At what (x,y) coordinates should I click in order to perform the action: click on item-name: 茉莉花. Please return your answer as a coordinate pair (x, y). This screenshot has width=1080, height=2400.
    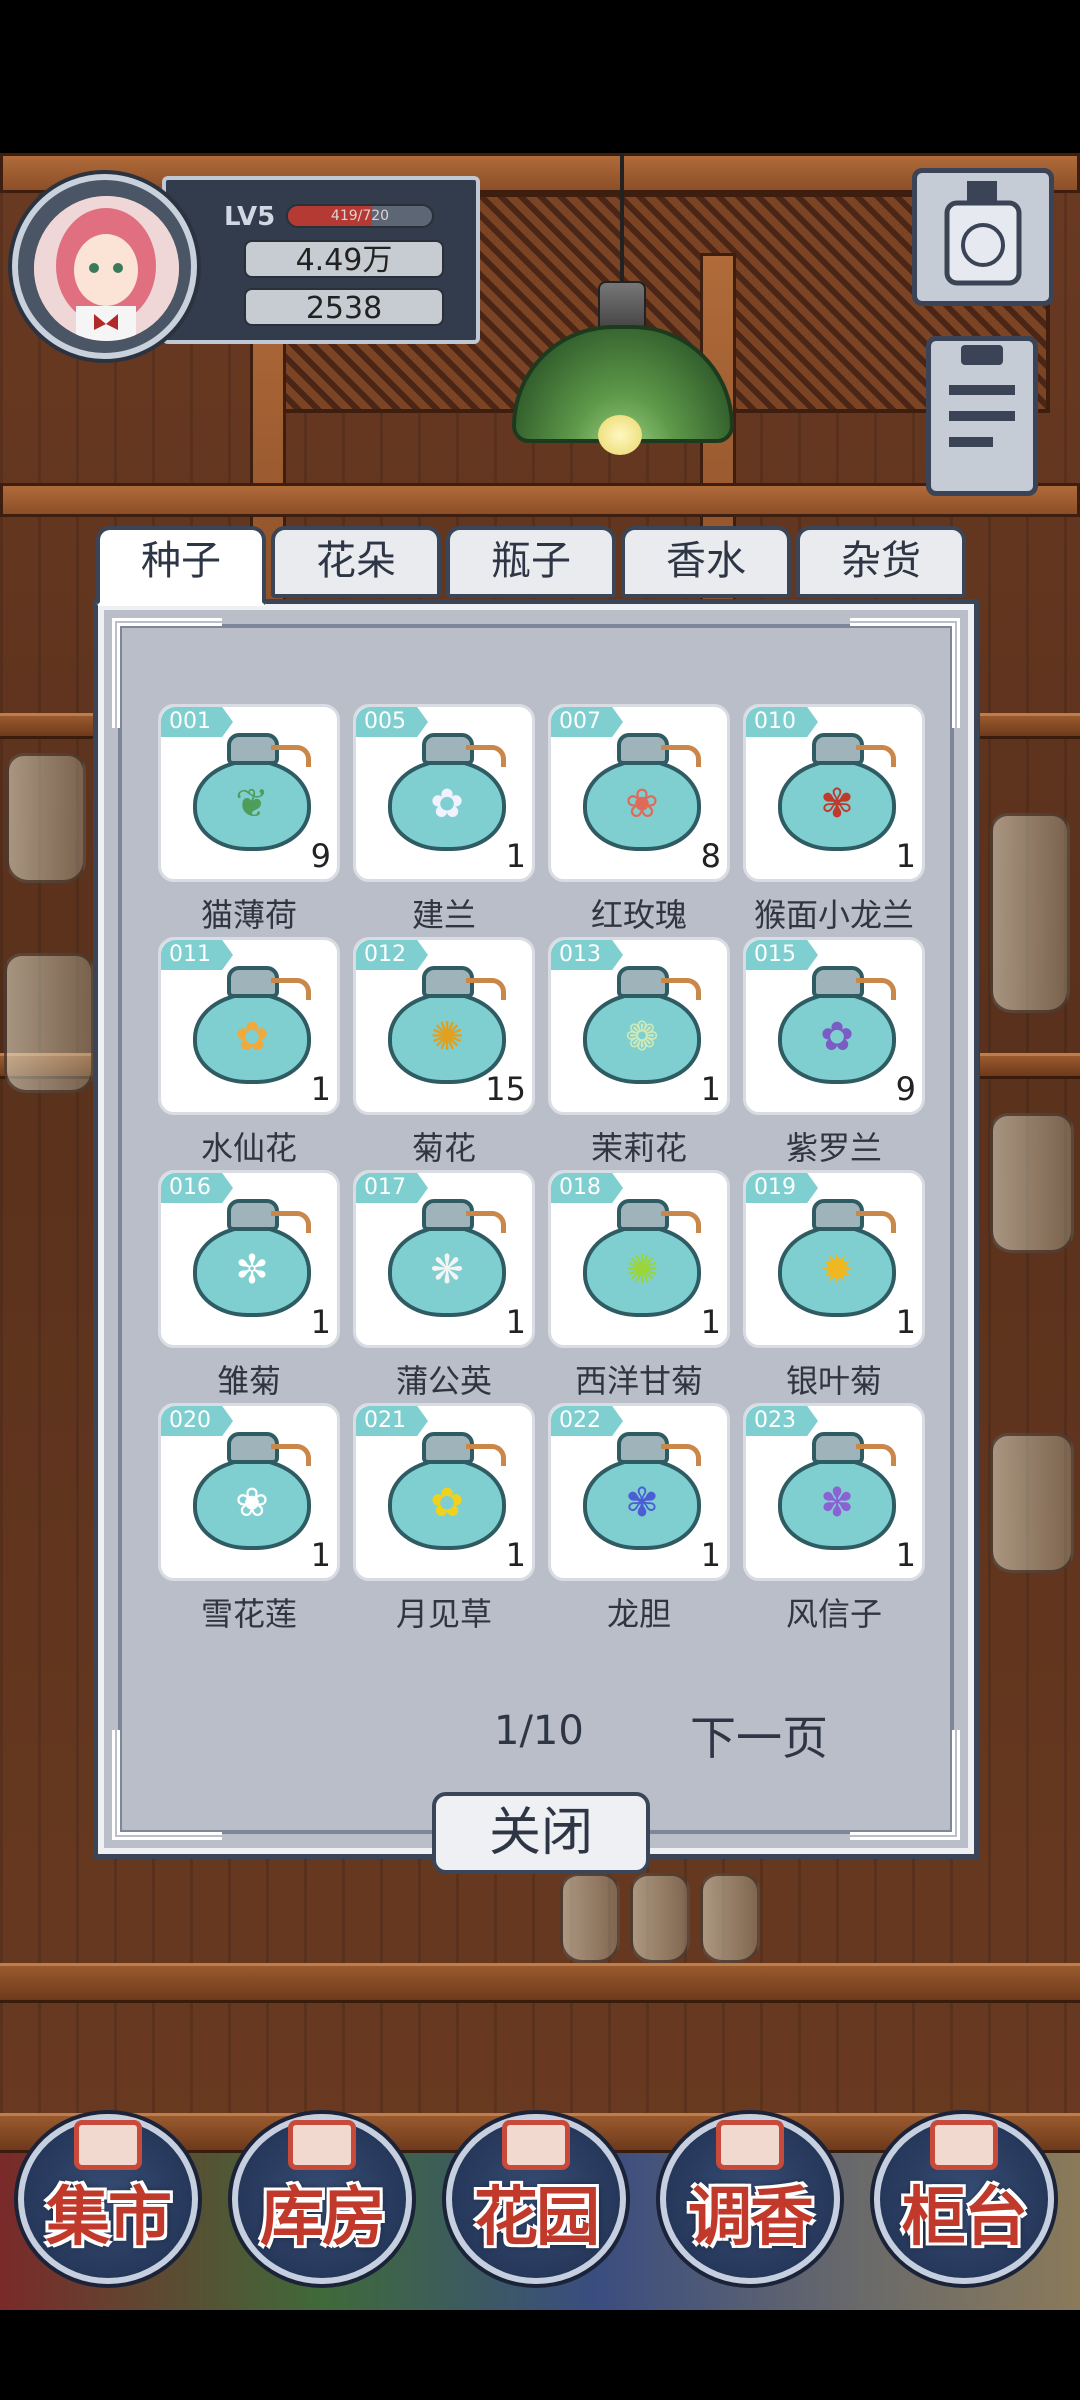
    Looking at the image, I should click on (638, 1148).